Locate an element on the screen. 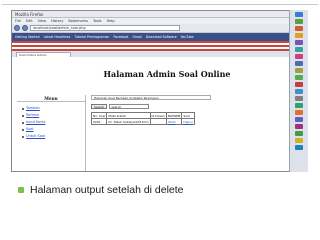  search-button: Search is located at coordinates (99, 106).